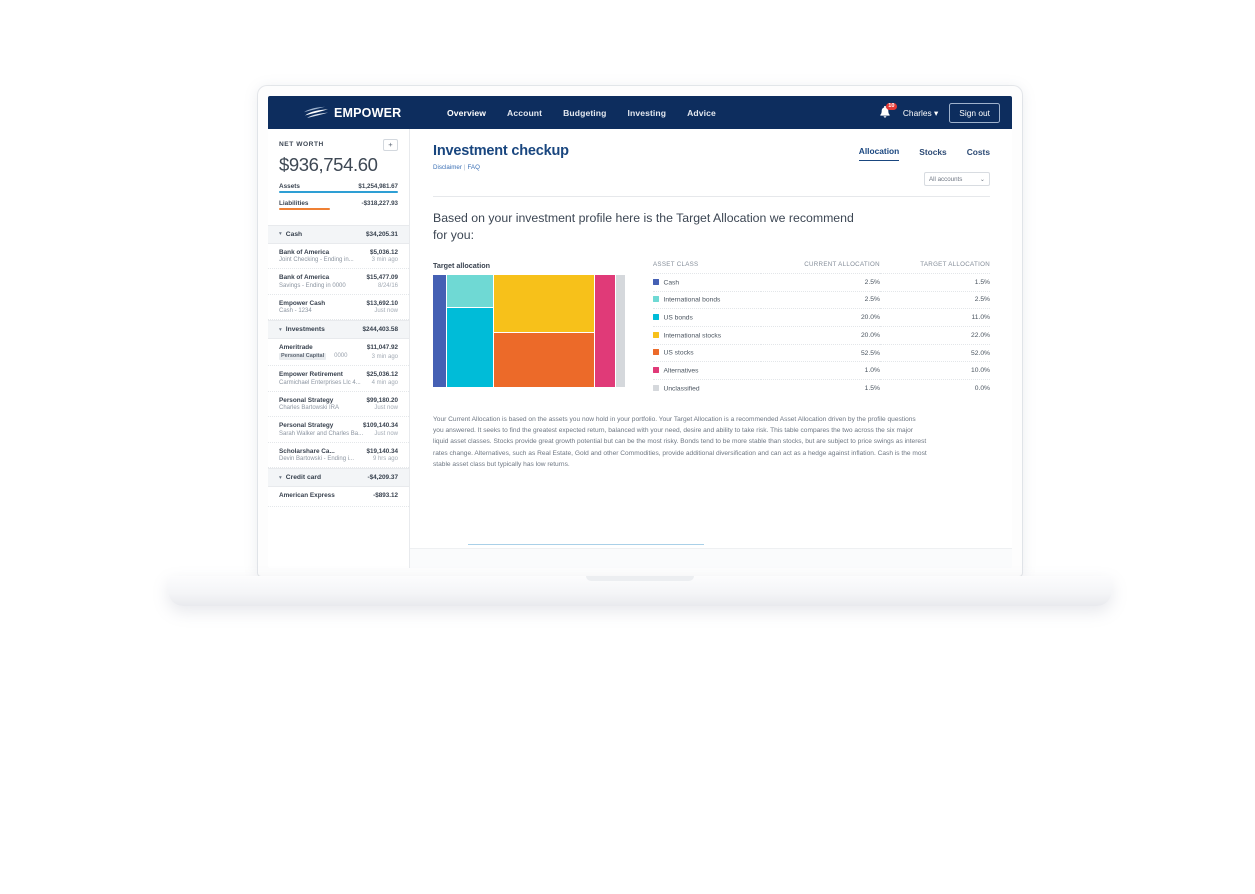 This screenshot has width=1255, height=894. What do you see at coordinates (879, 153) in the screenshot?
I see `tab-allocation: Allocation` at bounding box center [879, 153].